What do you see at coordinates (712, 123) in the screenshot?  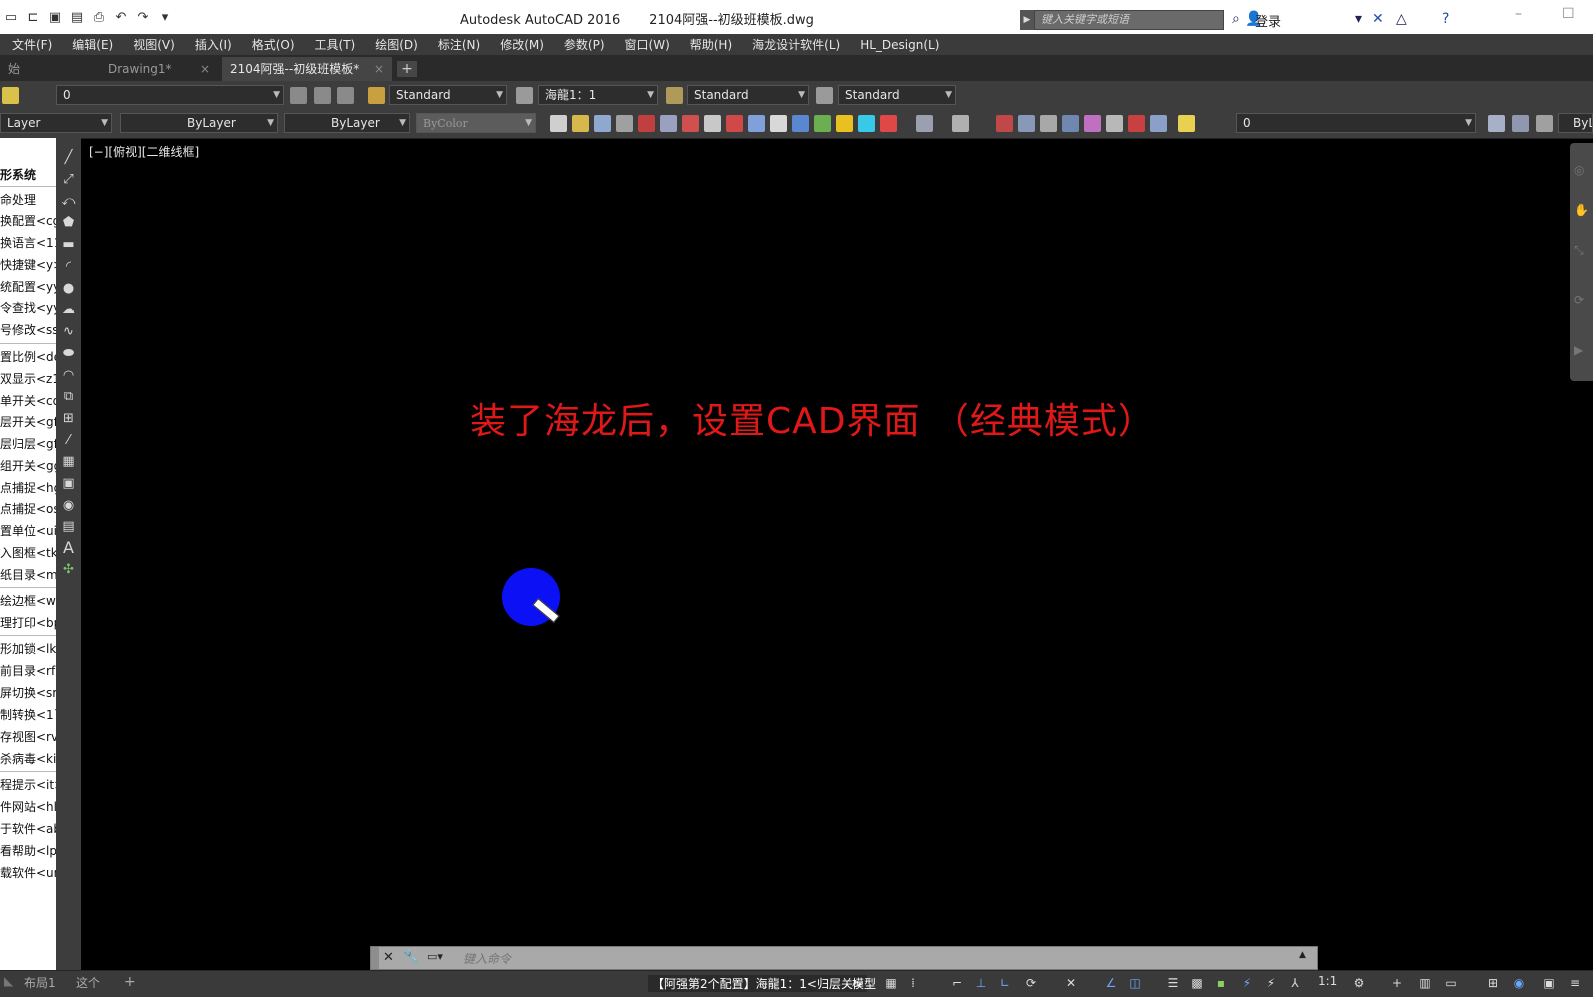 I see `hailong-tool-8-icon` at bounding box center [712, 123].